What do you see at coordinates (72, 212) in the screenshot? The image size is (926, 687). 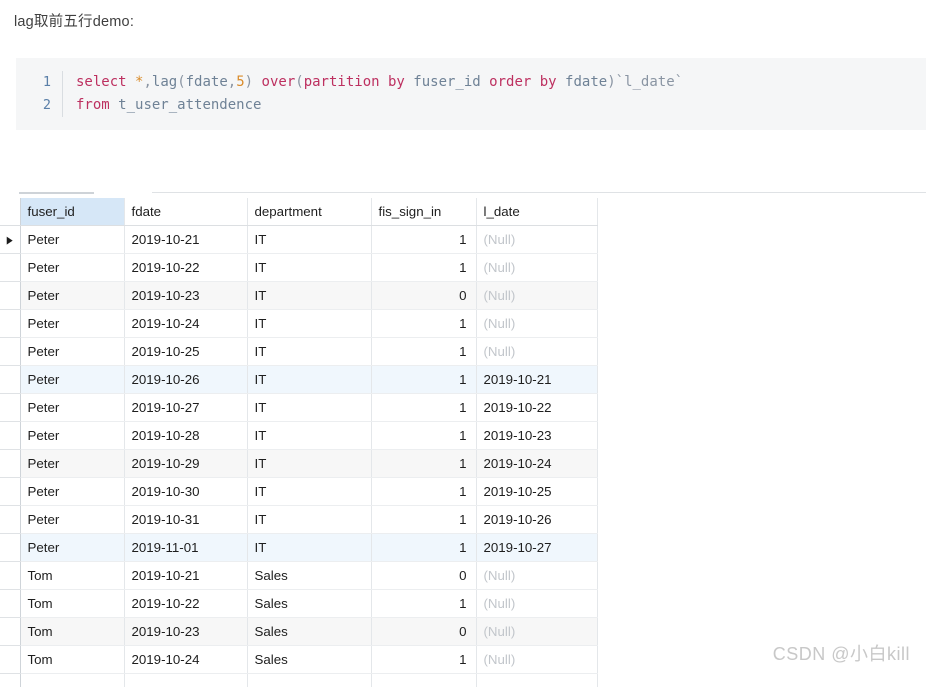 I see `column-header-fuser-id: fuser_id` at bounding box center [72, 212].